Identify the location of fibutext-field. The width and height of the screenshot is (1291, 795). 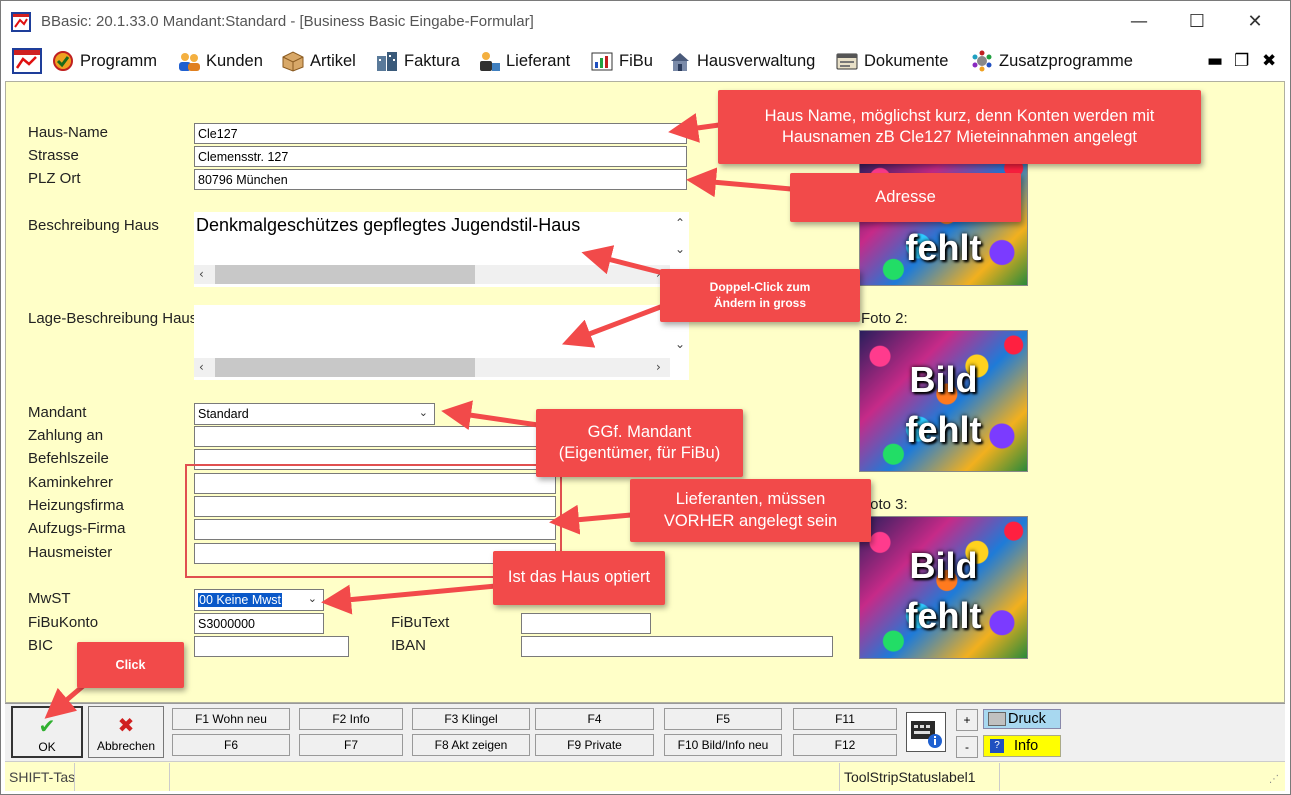
(586, 623).